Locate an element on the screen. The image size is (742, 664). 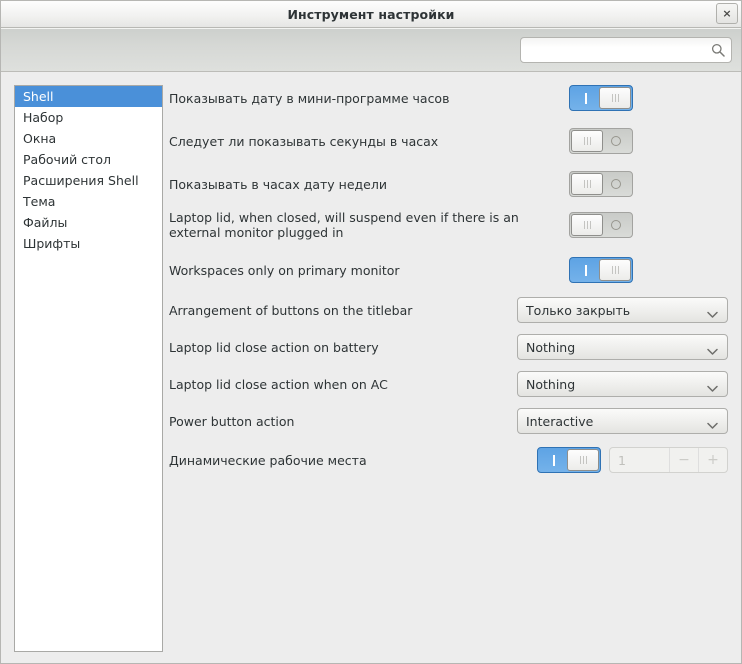
sidebar-item-label: Набор is located at coordinates (43, 117).